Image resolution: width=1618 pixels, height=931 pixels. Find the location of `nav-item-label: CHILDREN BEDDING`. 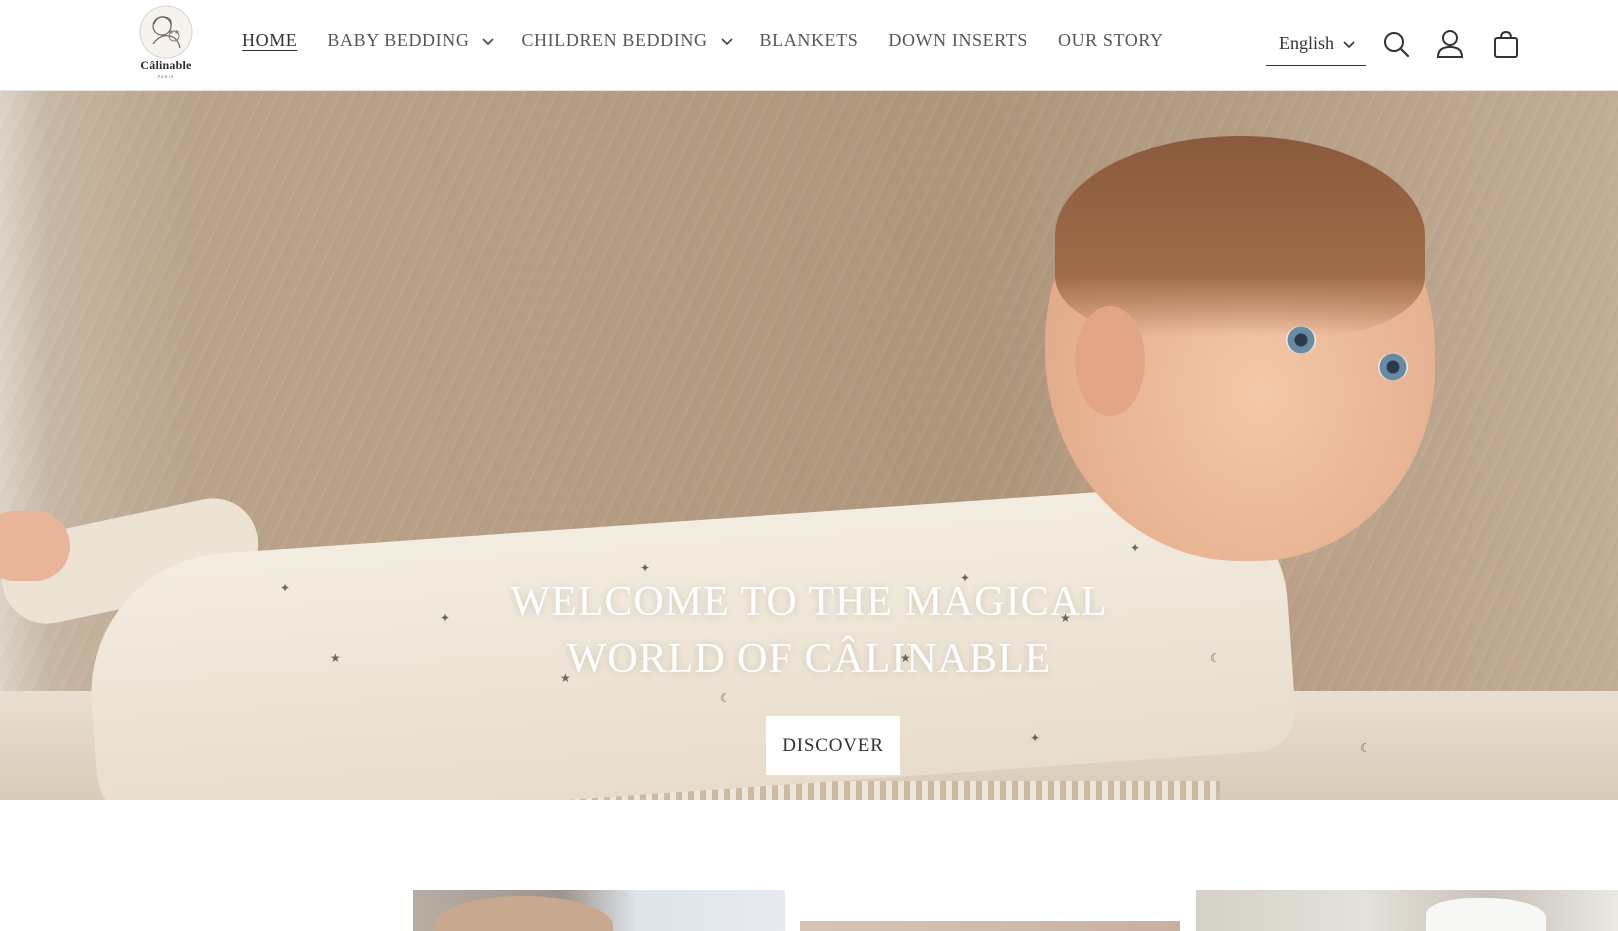

nav-item-label: CHILDREN BEDDING is located at coordinates (614, 40).